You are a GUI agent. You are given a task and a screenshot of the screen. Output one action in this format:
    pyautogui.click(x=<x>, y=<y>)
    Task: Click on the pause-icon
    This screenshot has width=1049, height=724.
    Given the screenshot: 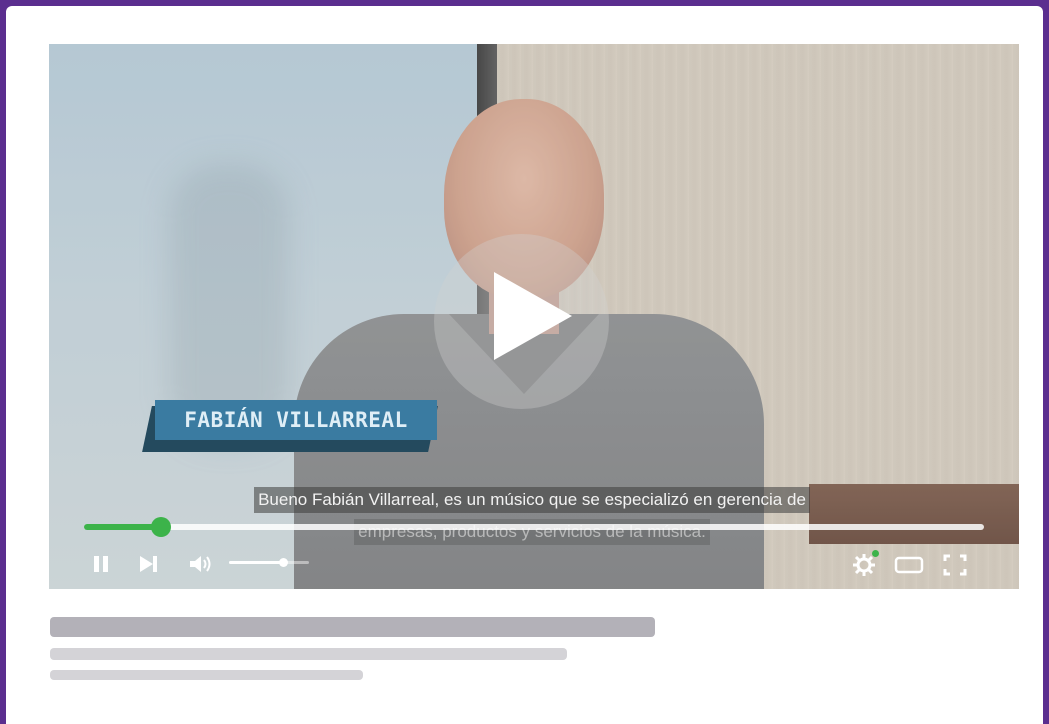 What is the action you would take?
    pyautogui.click(x=101, y=564)
    